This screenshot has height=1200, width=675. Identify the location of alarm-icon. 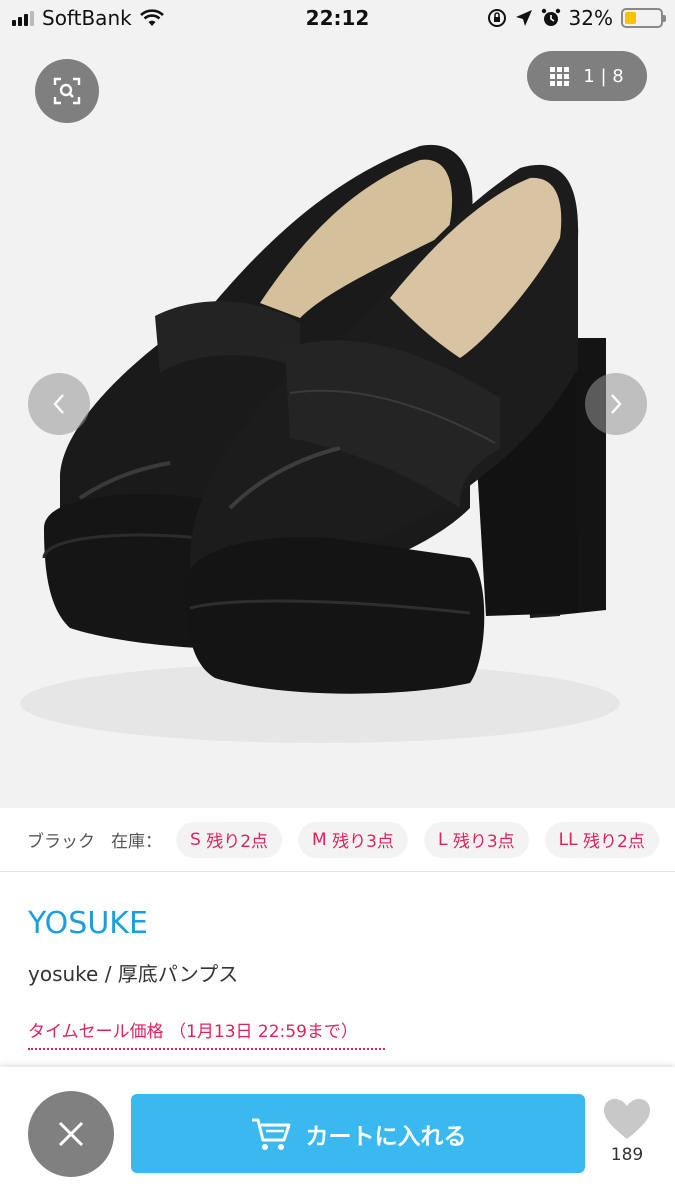
(550, 17).